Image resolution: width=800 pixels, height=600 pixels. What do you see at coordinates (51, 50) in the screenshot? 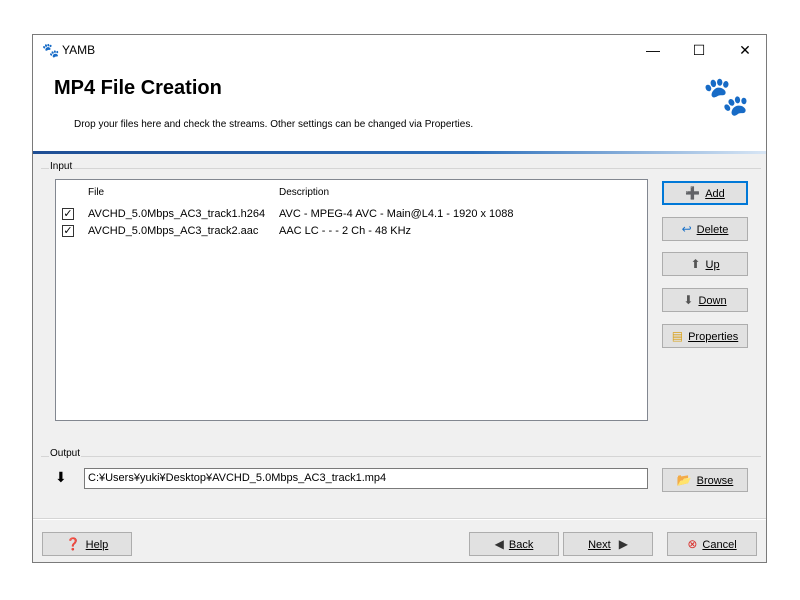
I see `yamb-app-icon: 🐾` at bounding box center [51, 50].